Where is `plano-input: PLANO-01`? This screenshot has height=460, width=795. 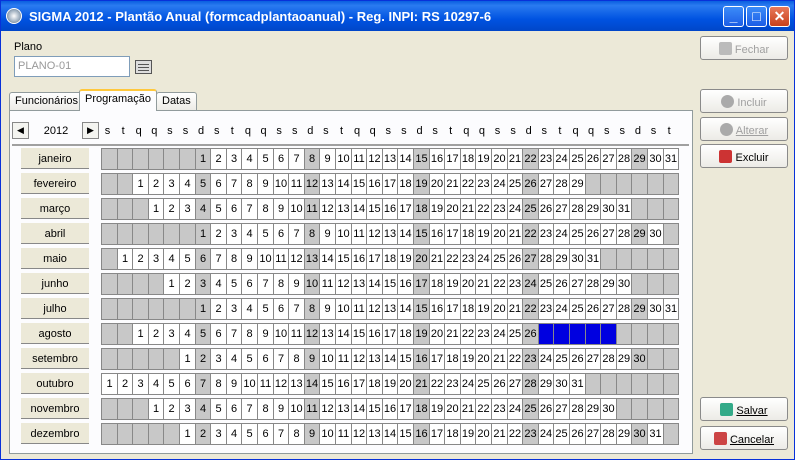 plano-input: PLANO-01 is located at coordinates (72, 66).